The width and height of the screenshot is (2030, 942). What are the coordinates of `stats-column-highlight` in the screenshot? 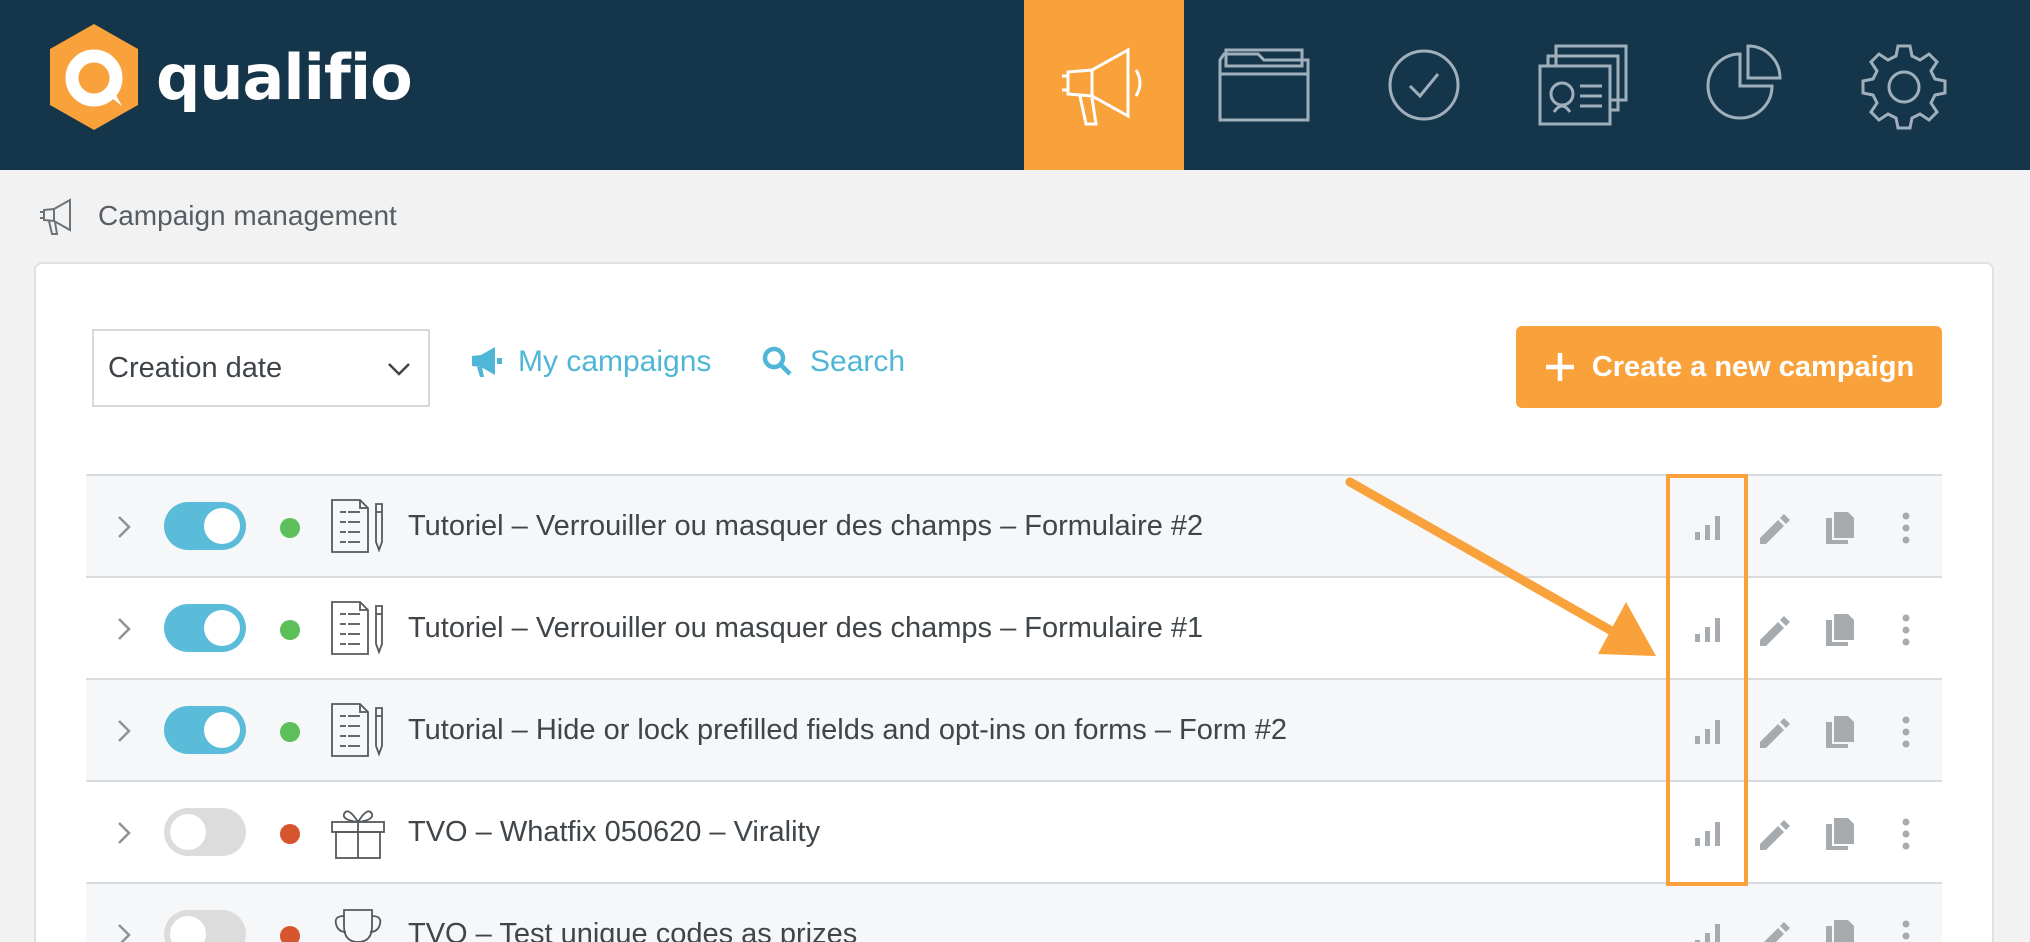 It's located at (1707, 680).